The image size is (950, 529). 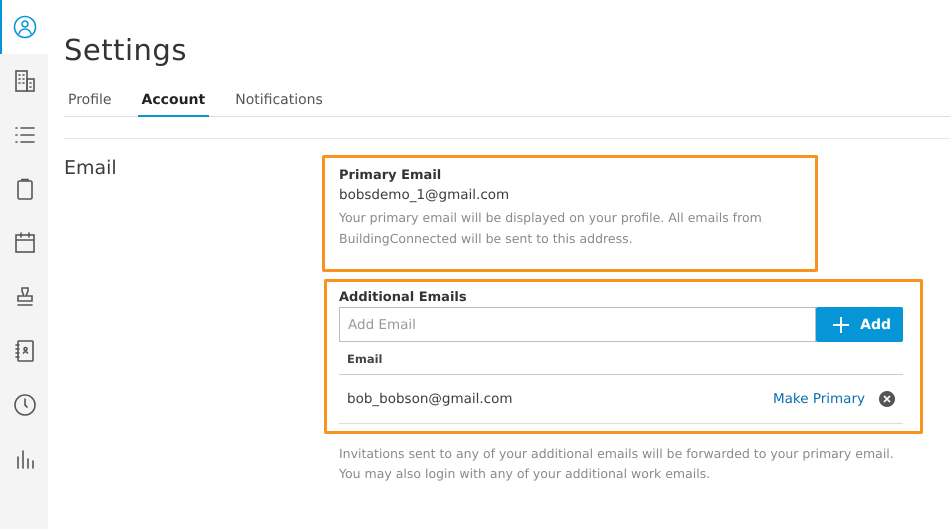 I want to click on tab: Profile, so click(x=90, y=100).